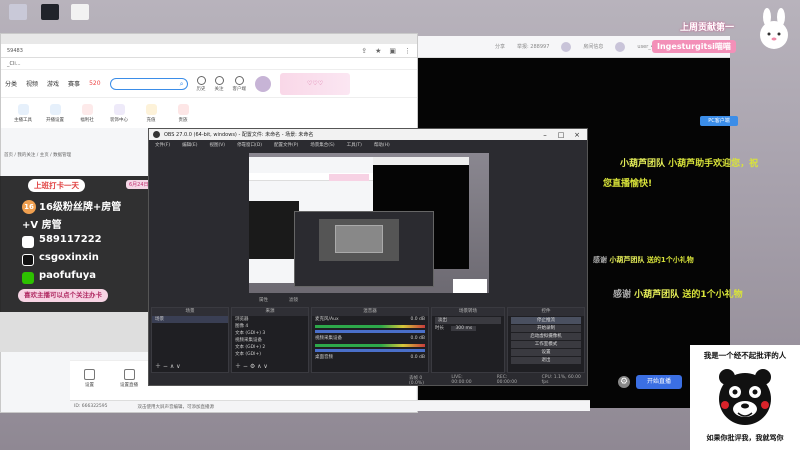 Image resolution: width=800 pixels, height=450 pixels. What do you see at coordinates (270, 340) in the screenshot?
I see `source-item: 视频采集设备` at bounding box center [270, 340].